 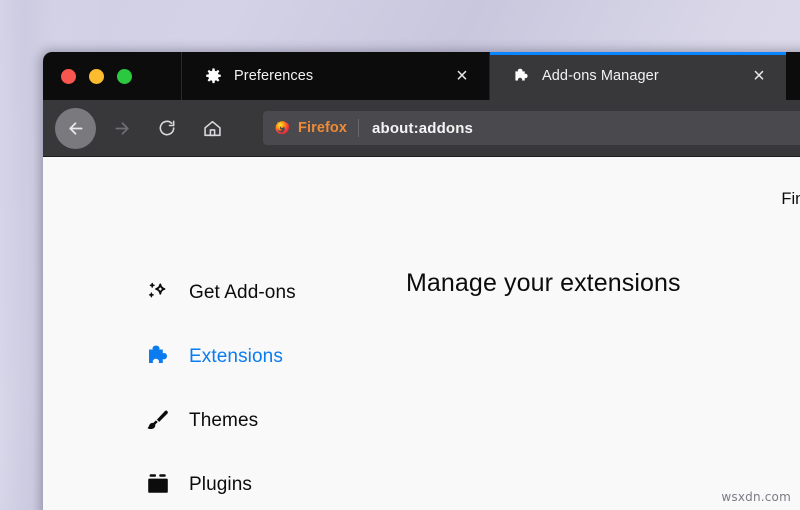 I want to click on sidebar-item-get-addons: Get Add-ons, so click(x=181, y=293).